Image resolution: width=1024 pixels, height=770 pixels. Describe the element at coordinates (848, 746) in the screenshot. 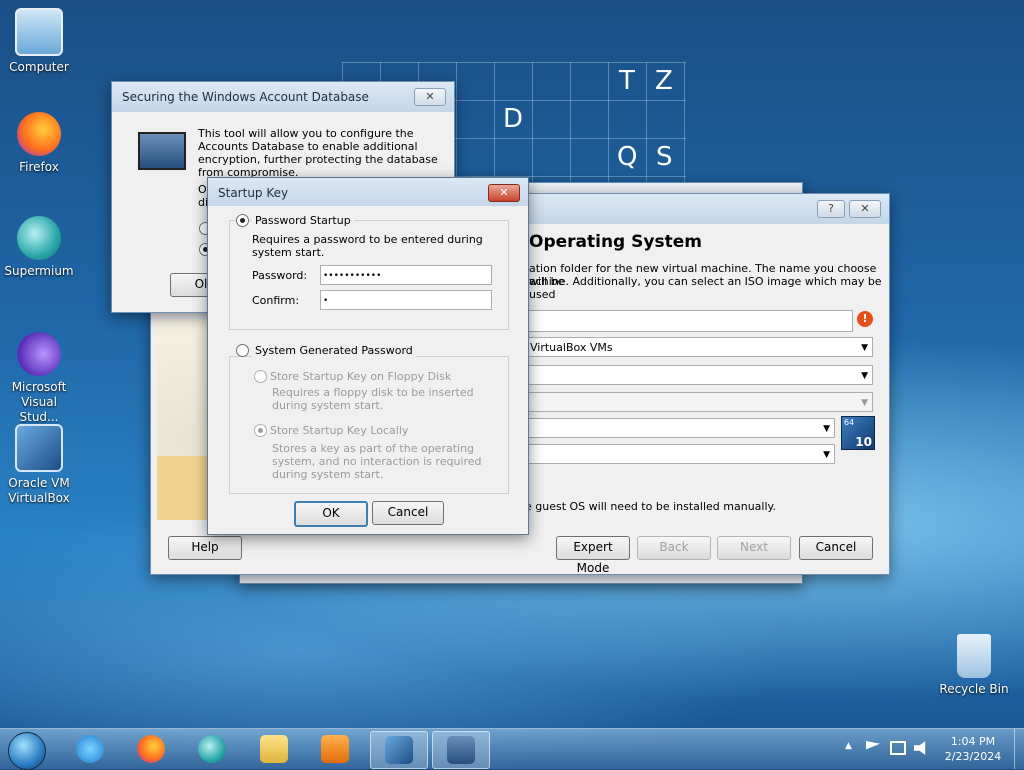

I see `tray-expand-icon: ▲` at that location.